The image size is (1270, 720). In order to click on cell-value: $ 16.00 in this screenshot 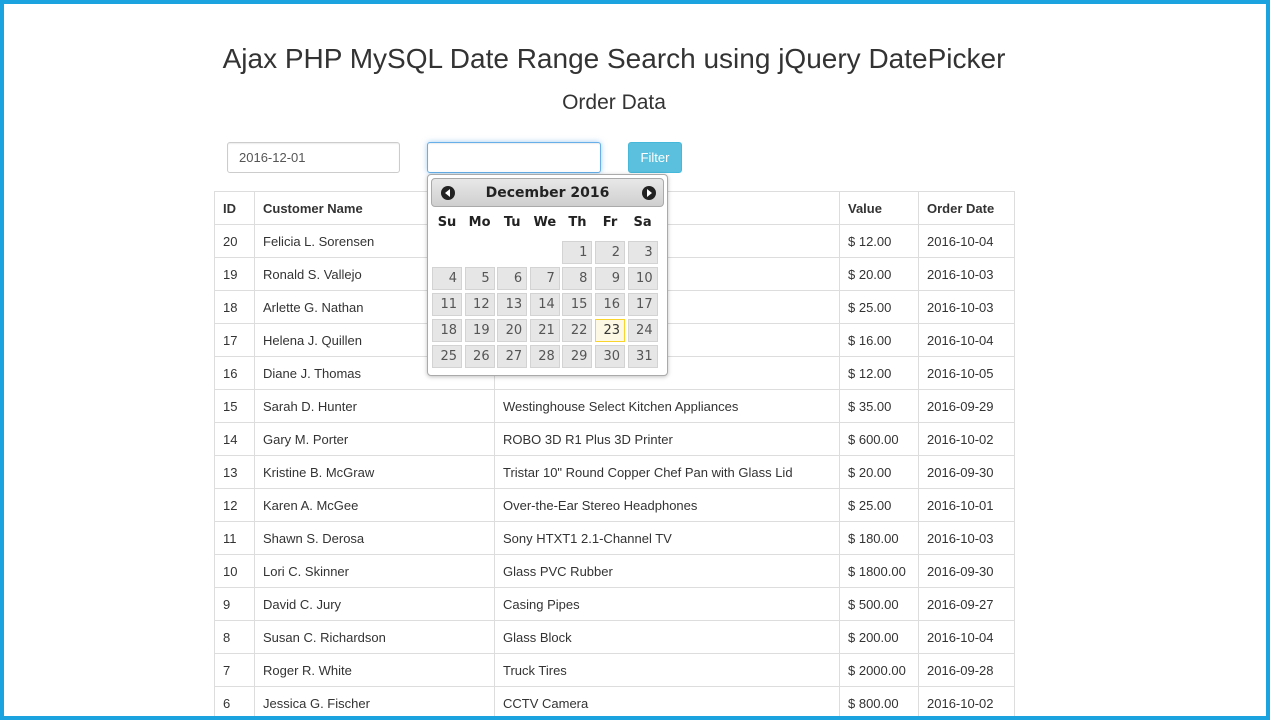, I will do `click(879, 340)`.